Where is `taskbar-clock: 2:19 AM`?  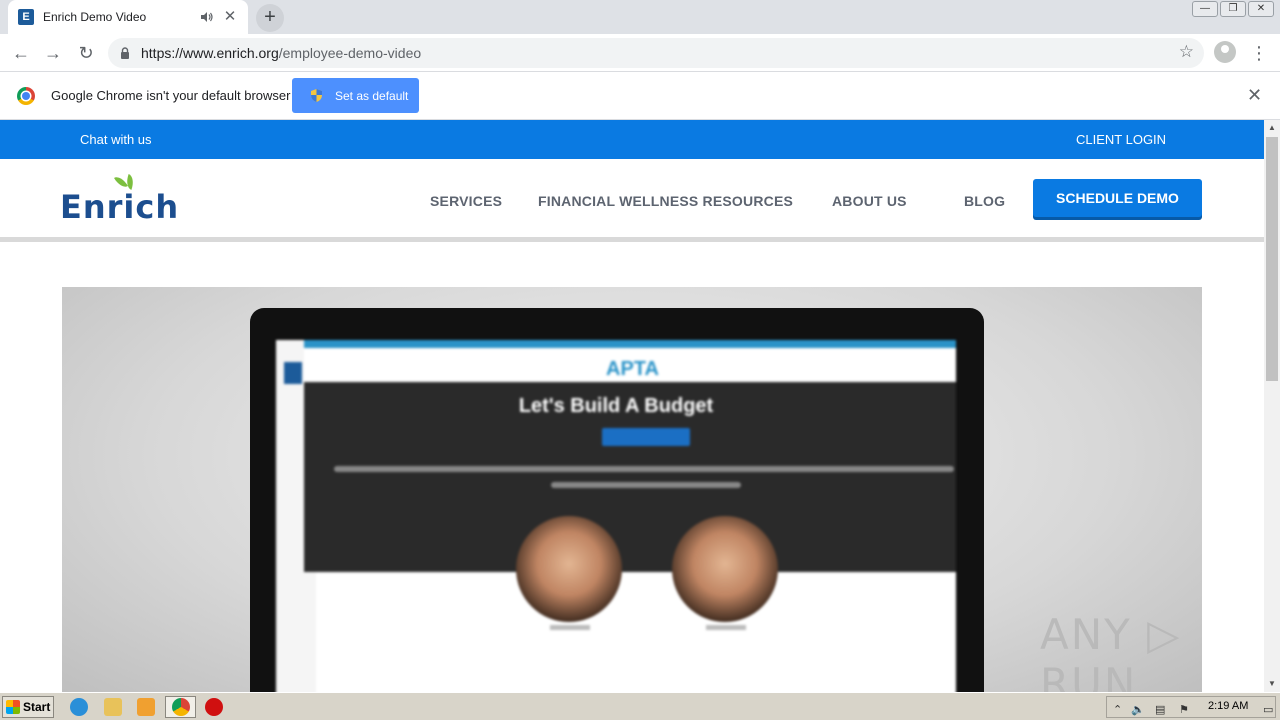 taskbar-clock: 2:19 AM is located at coordinates (1228, 706).